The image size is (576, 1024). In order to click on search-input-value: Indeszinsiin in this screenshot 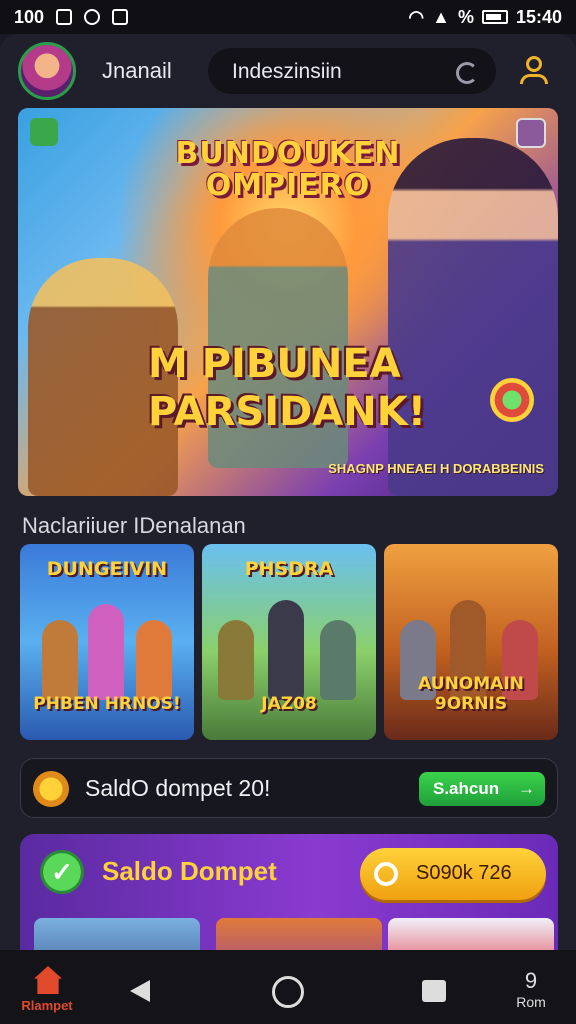, I will do `click(287, 72)`.